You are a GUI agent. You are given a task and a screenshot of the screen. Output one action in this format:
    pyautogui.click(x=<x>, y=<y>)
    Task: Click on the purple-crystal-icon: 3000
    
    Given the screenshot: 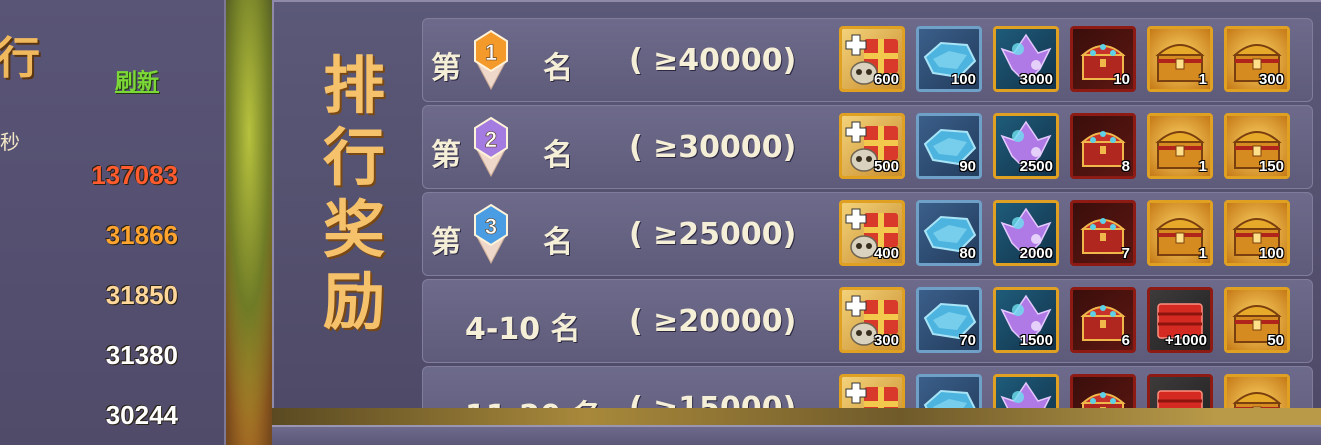 What is the action you would take?
    pyautogui.click(x=1026, y=59)
    